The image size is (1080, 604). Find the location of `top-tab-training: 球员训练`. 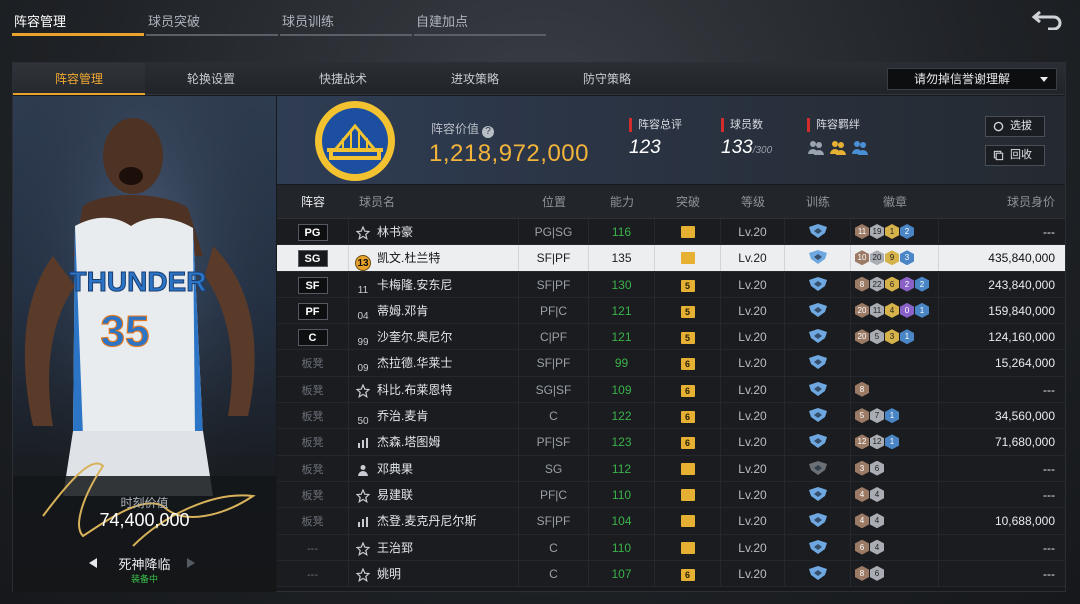

top-tab-training: 球员训练 is located at coordinates (346, 22).